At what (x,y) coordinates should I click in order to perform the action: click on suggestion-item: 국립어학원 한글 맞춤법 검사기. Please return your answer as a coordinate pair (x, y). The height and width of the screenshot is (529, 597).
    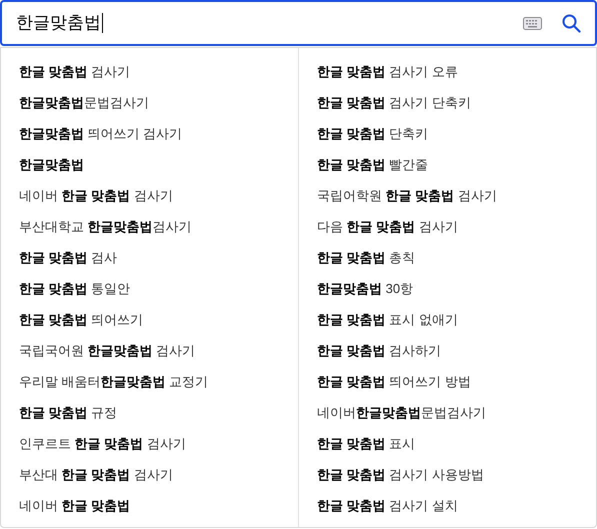
    Looking at the image, I should click on (407, 196).